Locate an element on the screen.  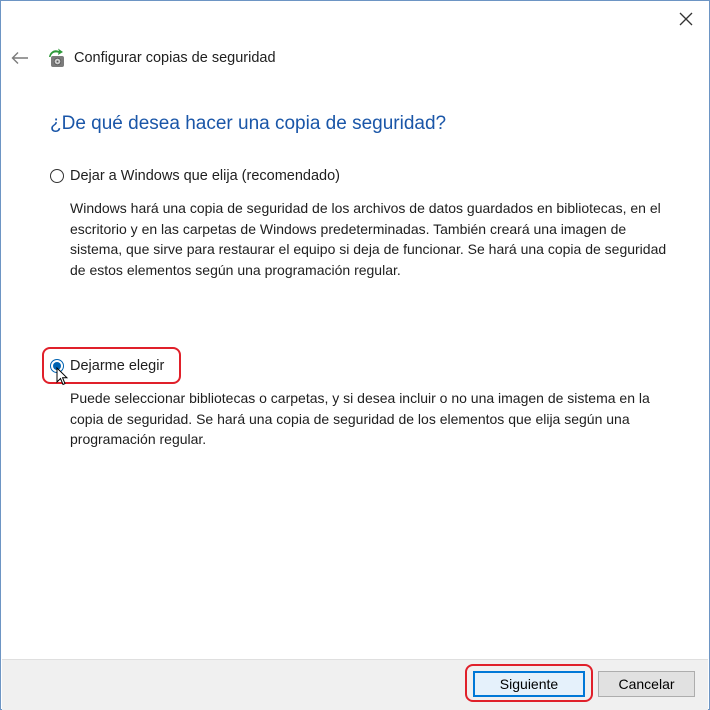
title-bar: Configurar copias de seguridad is located at coordinates (355, 58).